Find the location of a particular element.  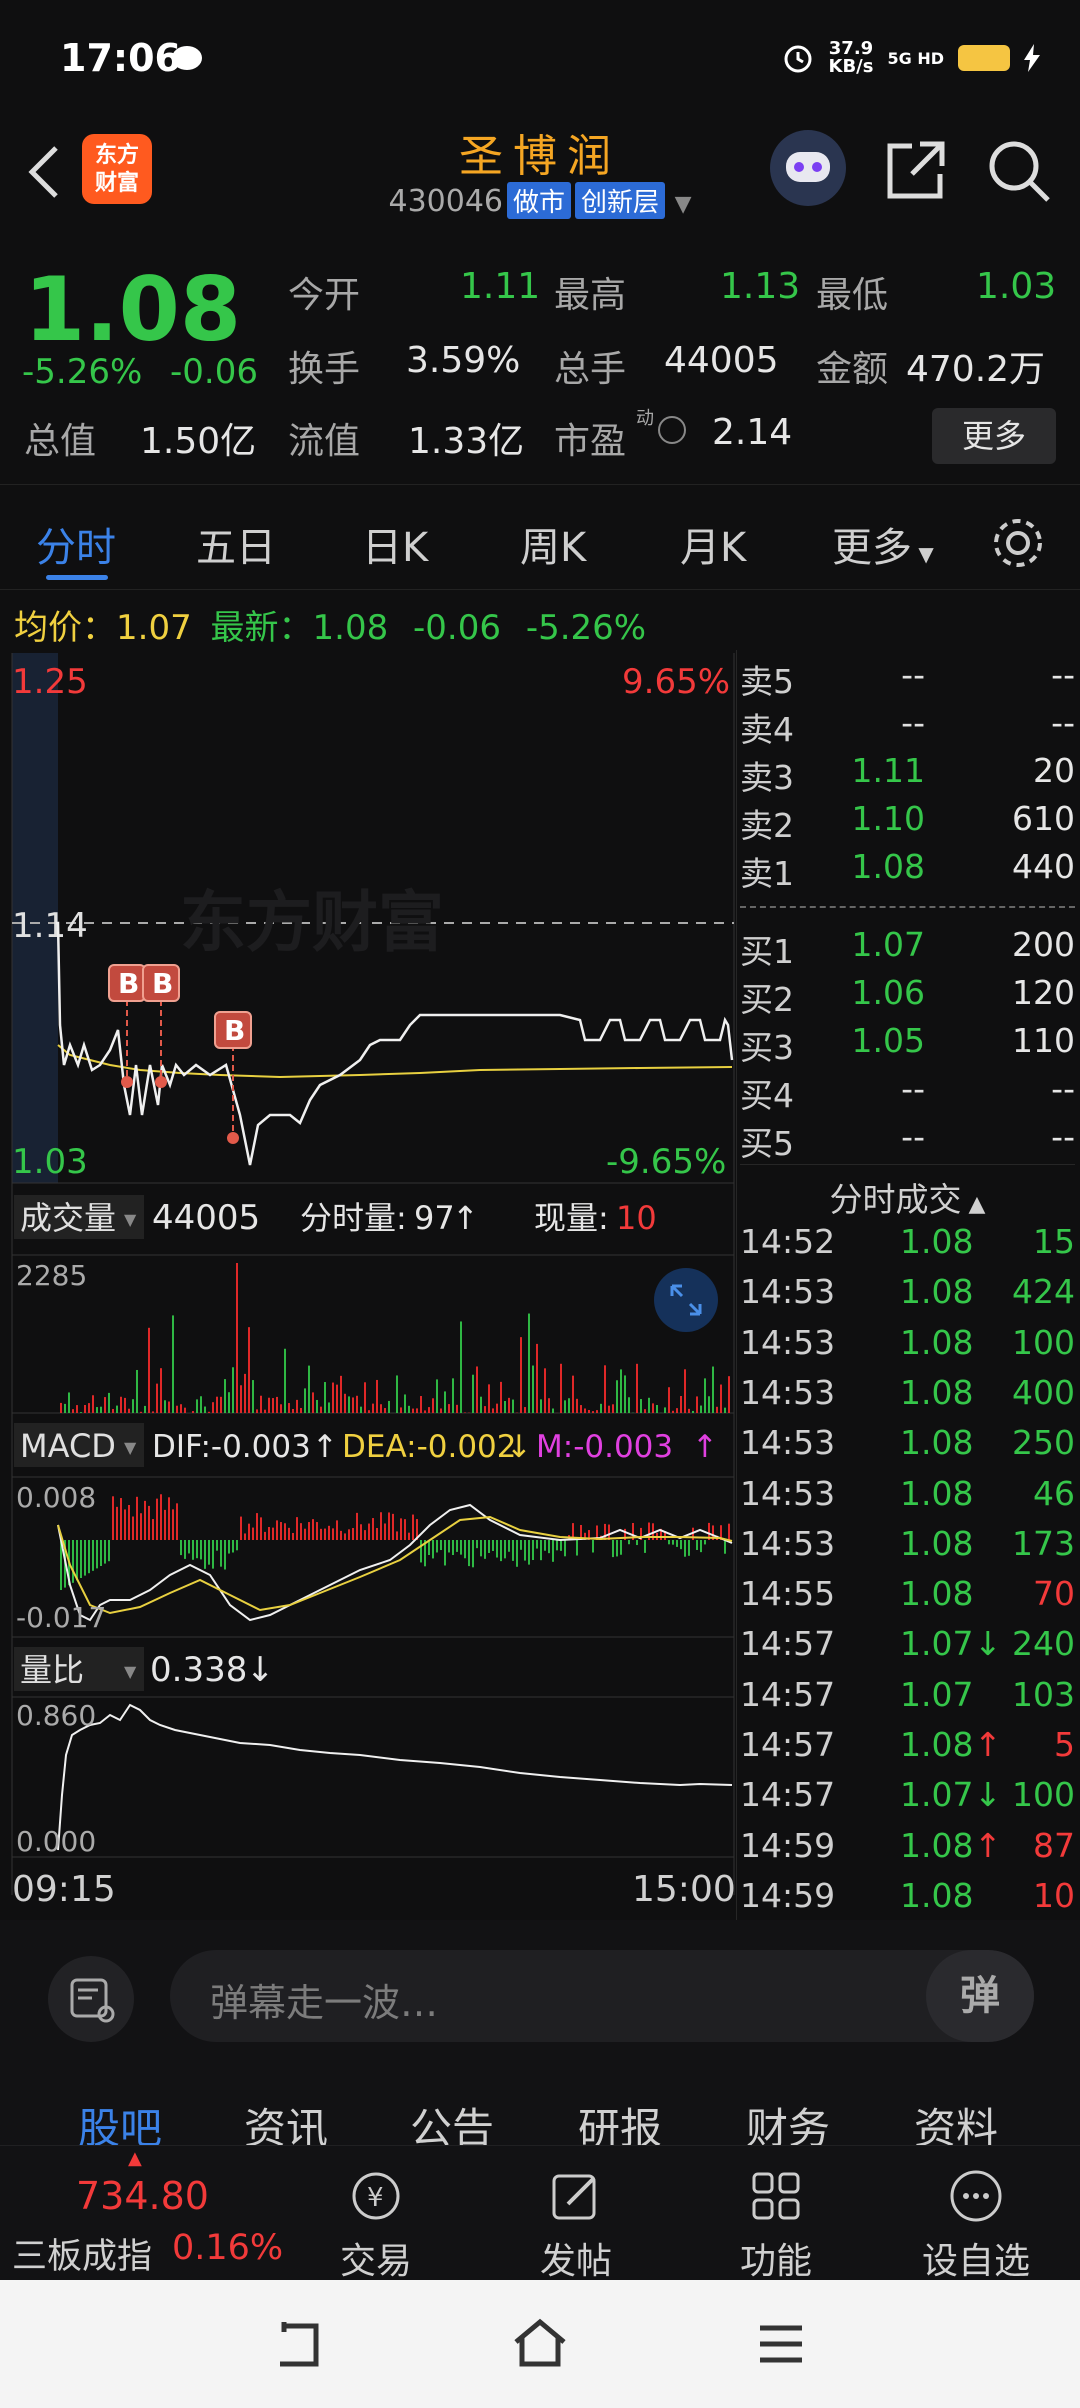

ticks-header: 分时成交 ▲ is located at coordinates (907, 1191).